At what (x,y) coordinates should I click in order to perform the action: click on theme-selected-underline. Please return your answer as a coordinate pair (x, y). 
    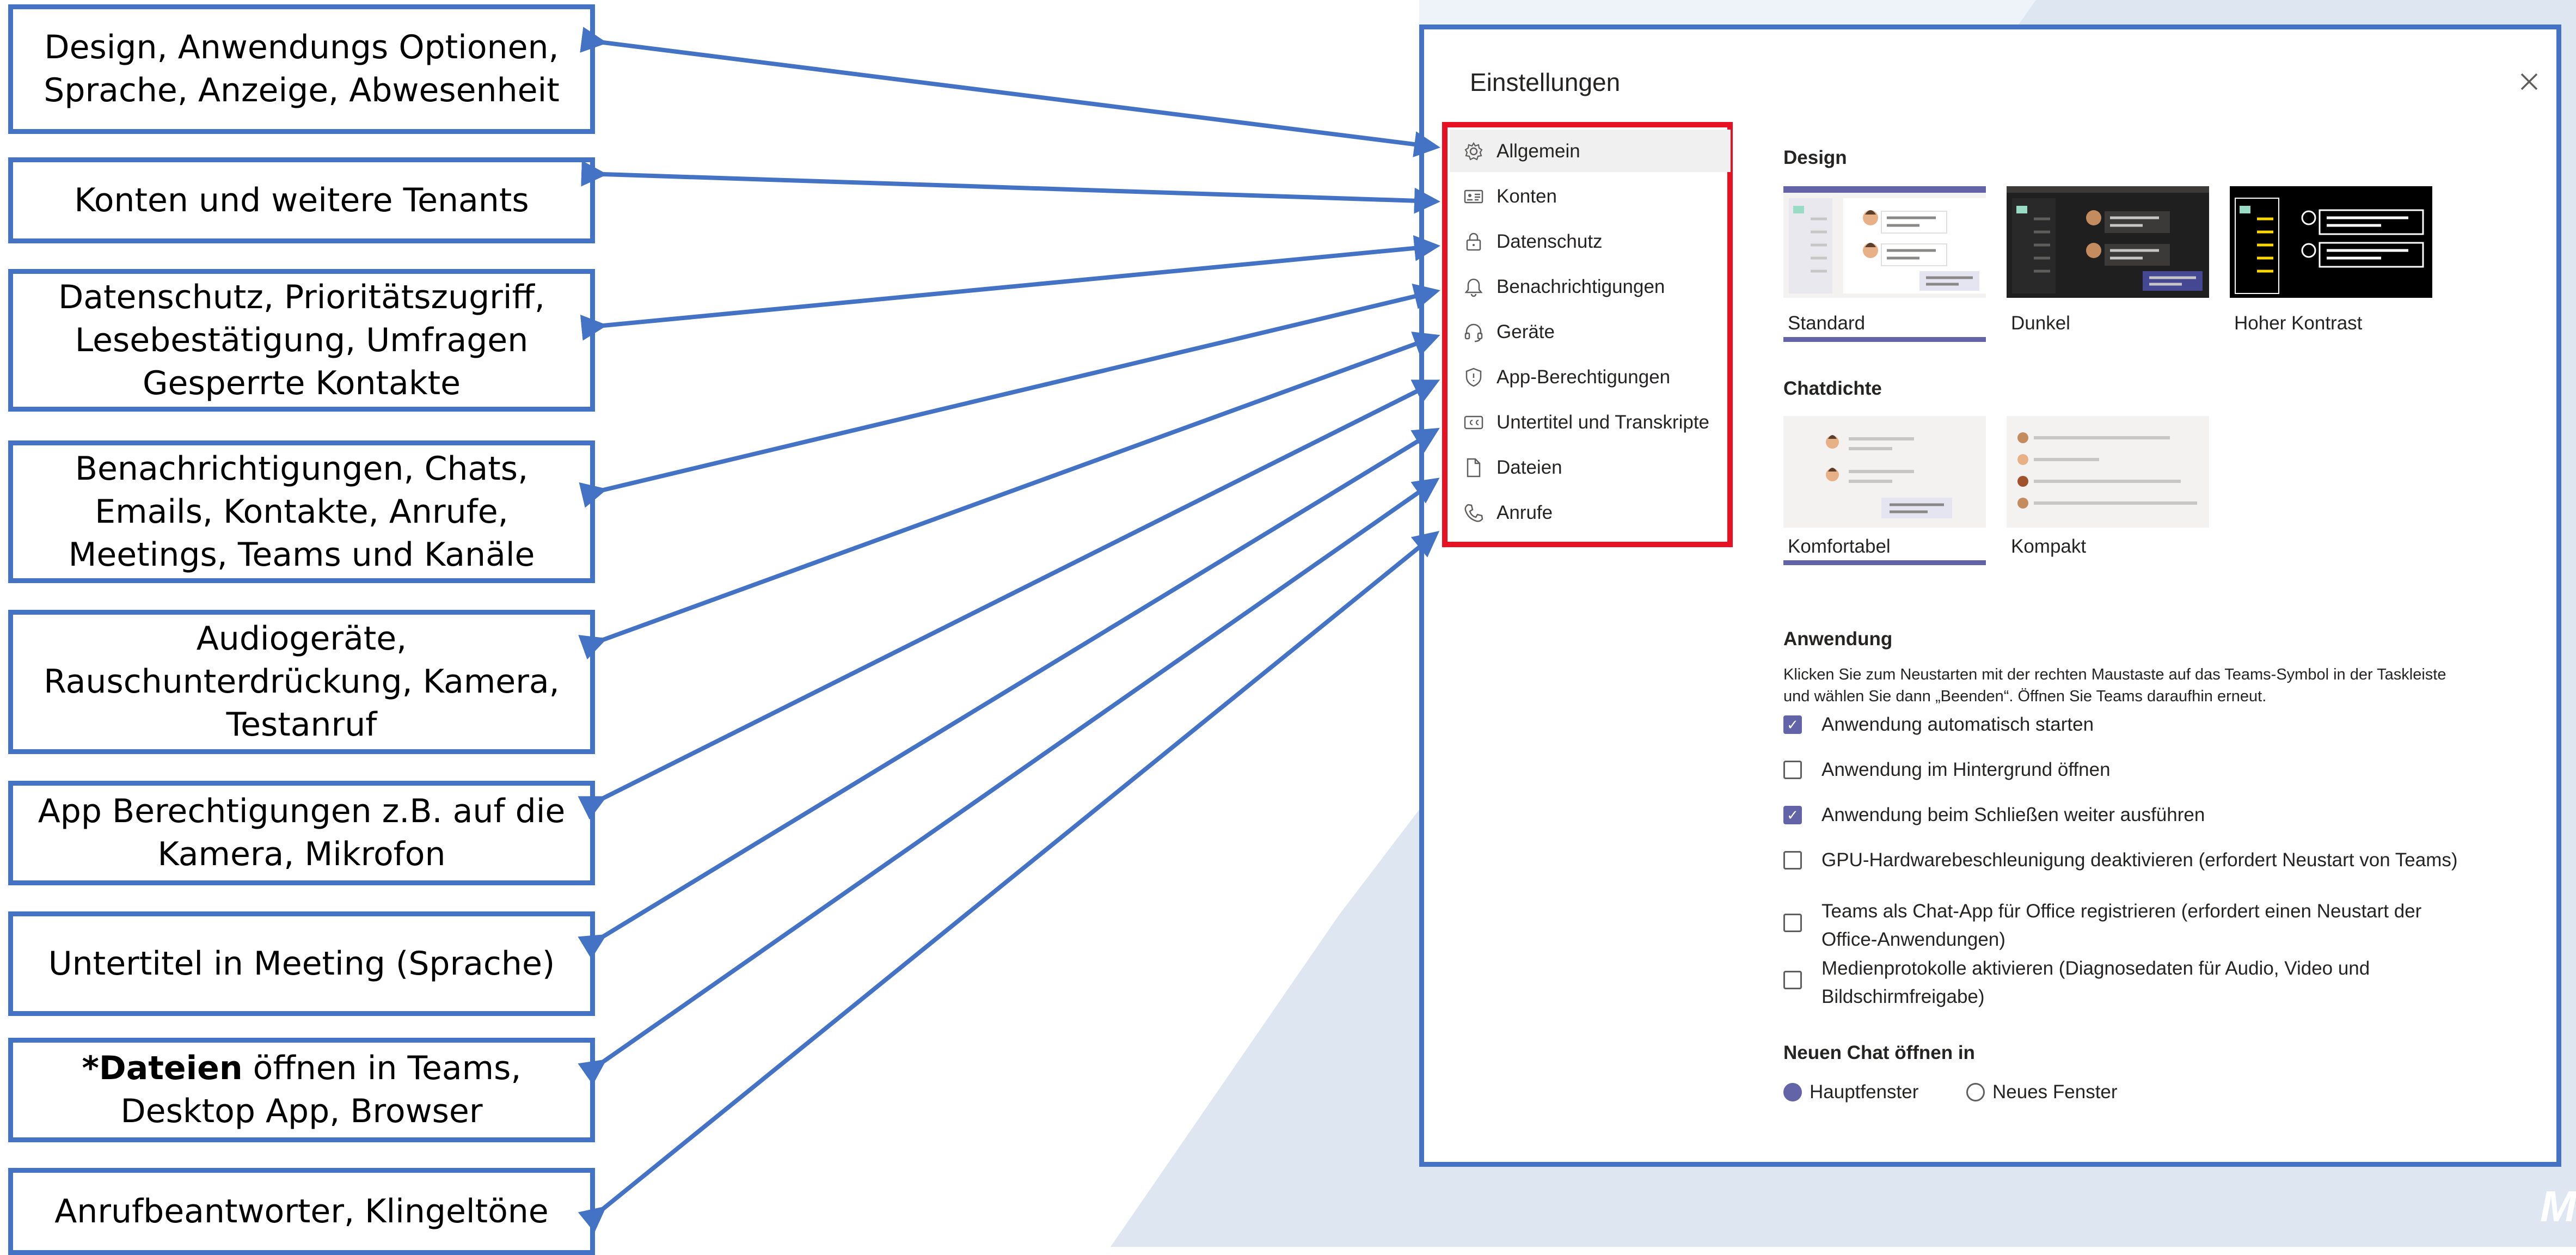
    Looking at the image, I should click on (1884, 339).